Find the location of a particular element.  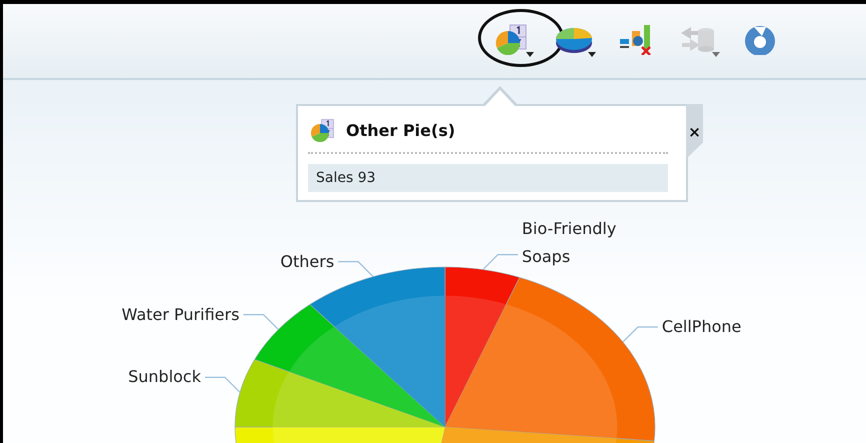

close-button: × is located at coordinates (694, 131).